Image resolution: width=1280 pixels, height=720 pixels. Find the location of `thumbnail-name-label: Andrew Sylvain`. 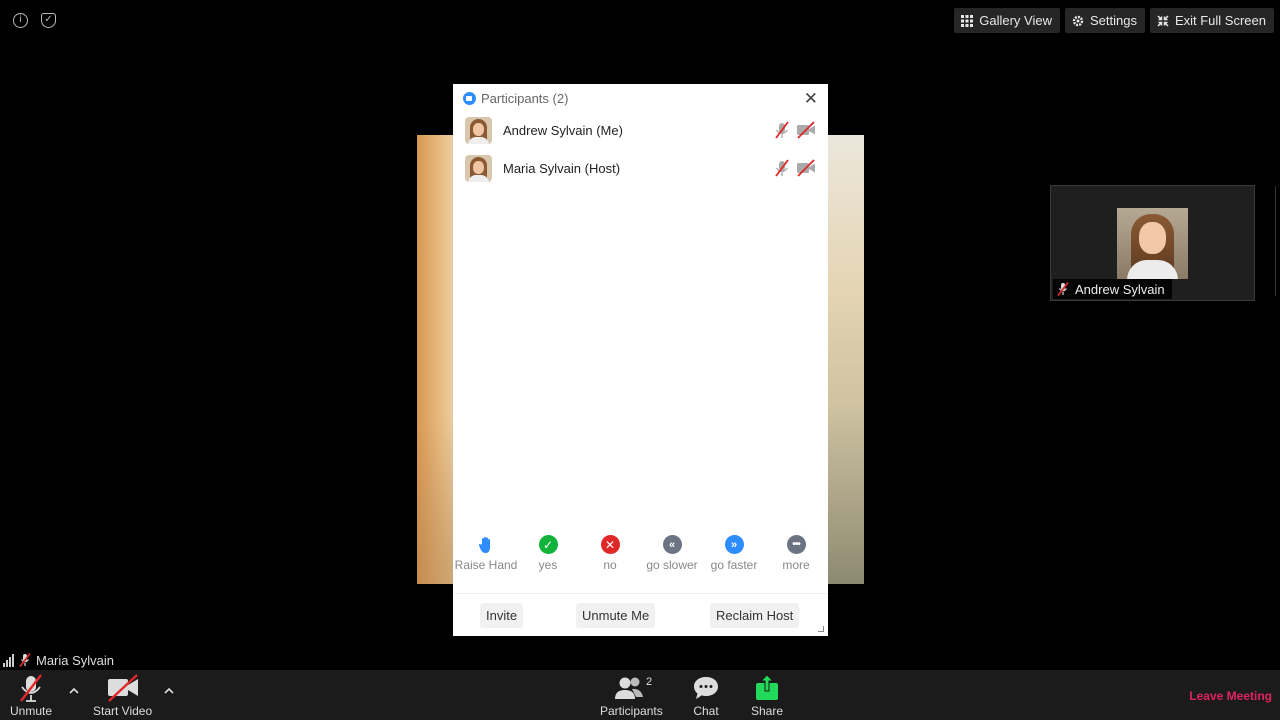

thumbnail-name-label: Andrew Sylvain is located at coordinates (1112, 289).